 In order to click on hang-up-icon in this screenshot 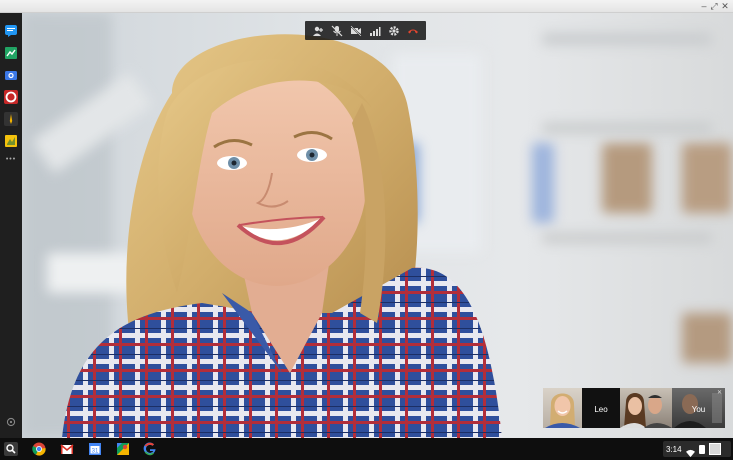, I will do `click(413, 31)`.